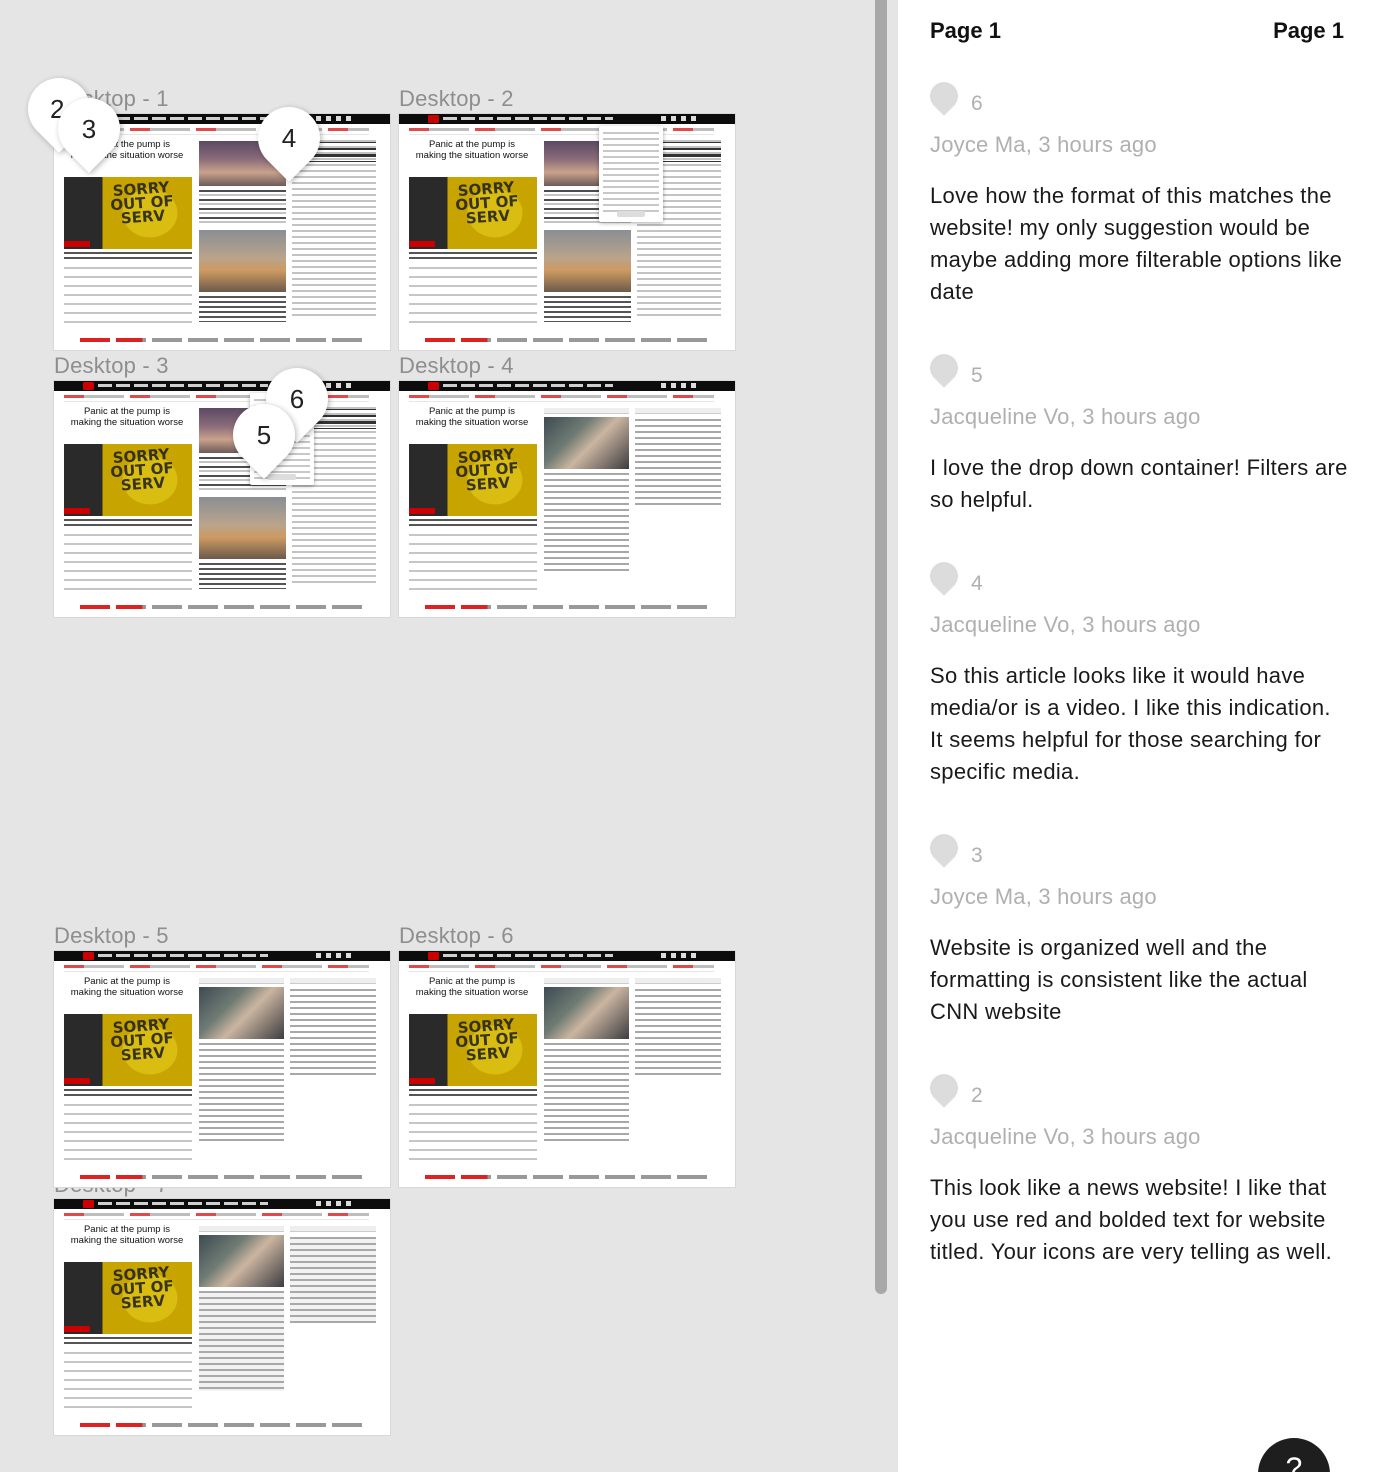  Describe the element at coordinates (111, 936) in the screenshot. I see `frame-label-desktop-5: Desktop - 5` at that location.